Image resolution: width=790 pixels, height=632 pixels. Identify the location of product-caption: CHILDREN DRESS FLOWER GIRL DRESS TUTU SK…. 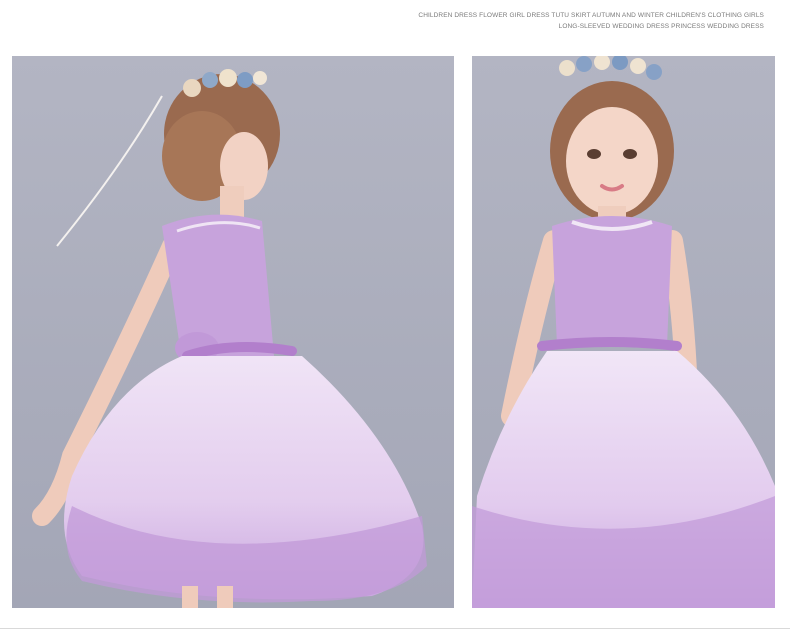
(591, 21).